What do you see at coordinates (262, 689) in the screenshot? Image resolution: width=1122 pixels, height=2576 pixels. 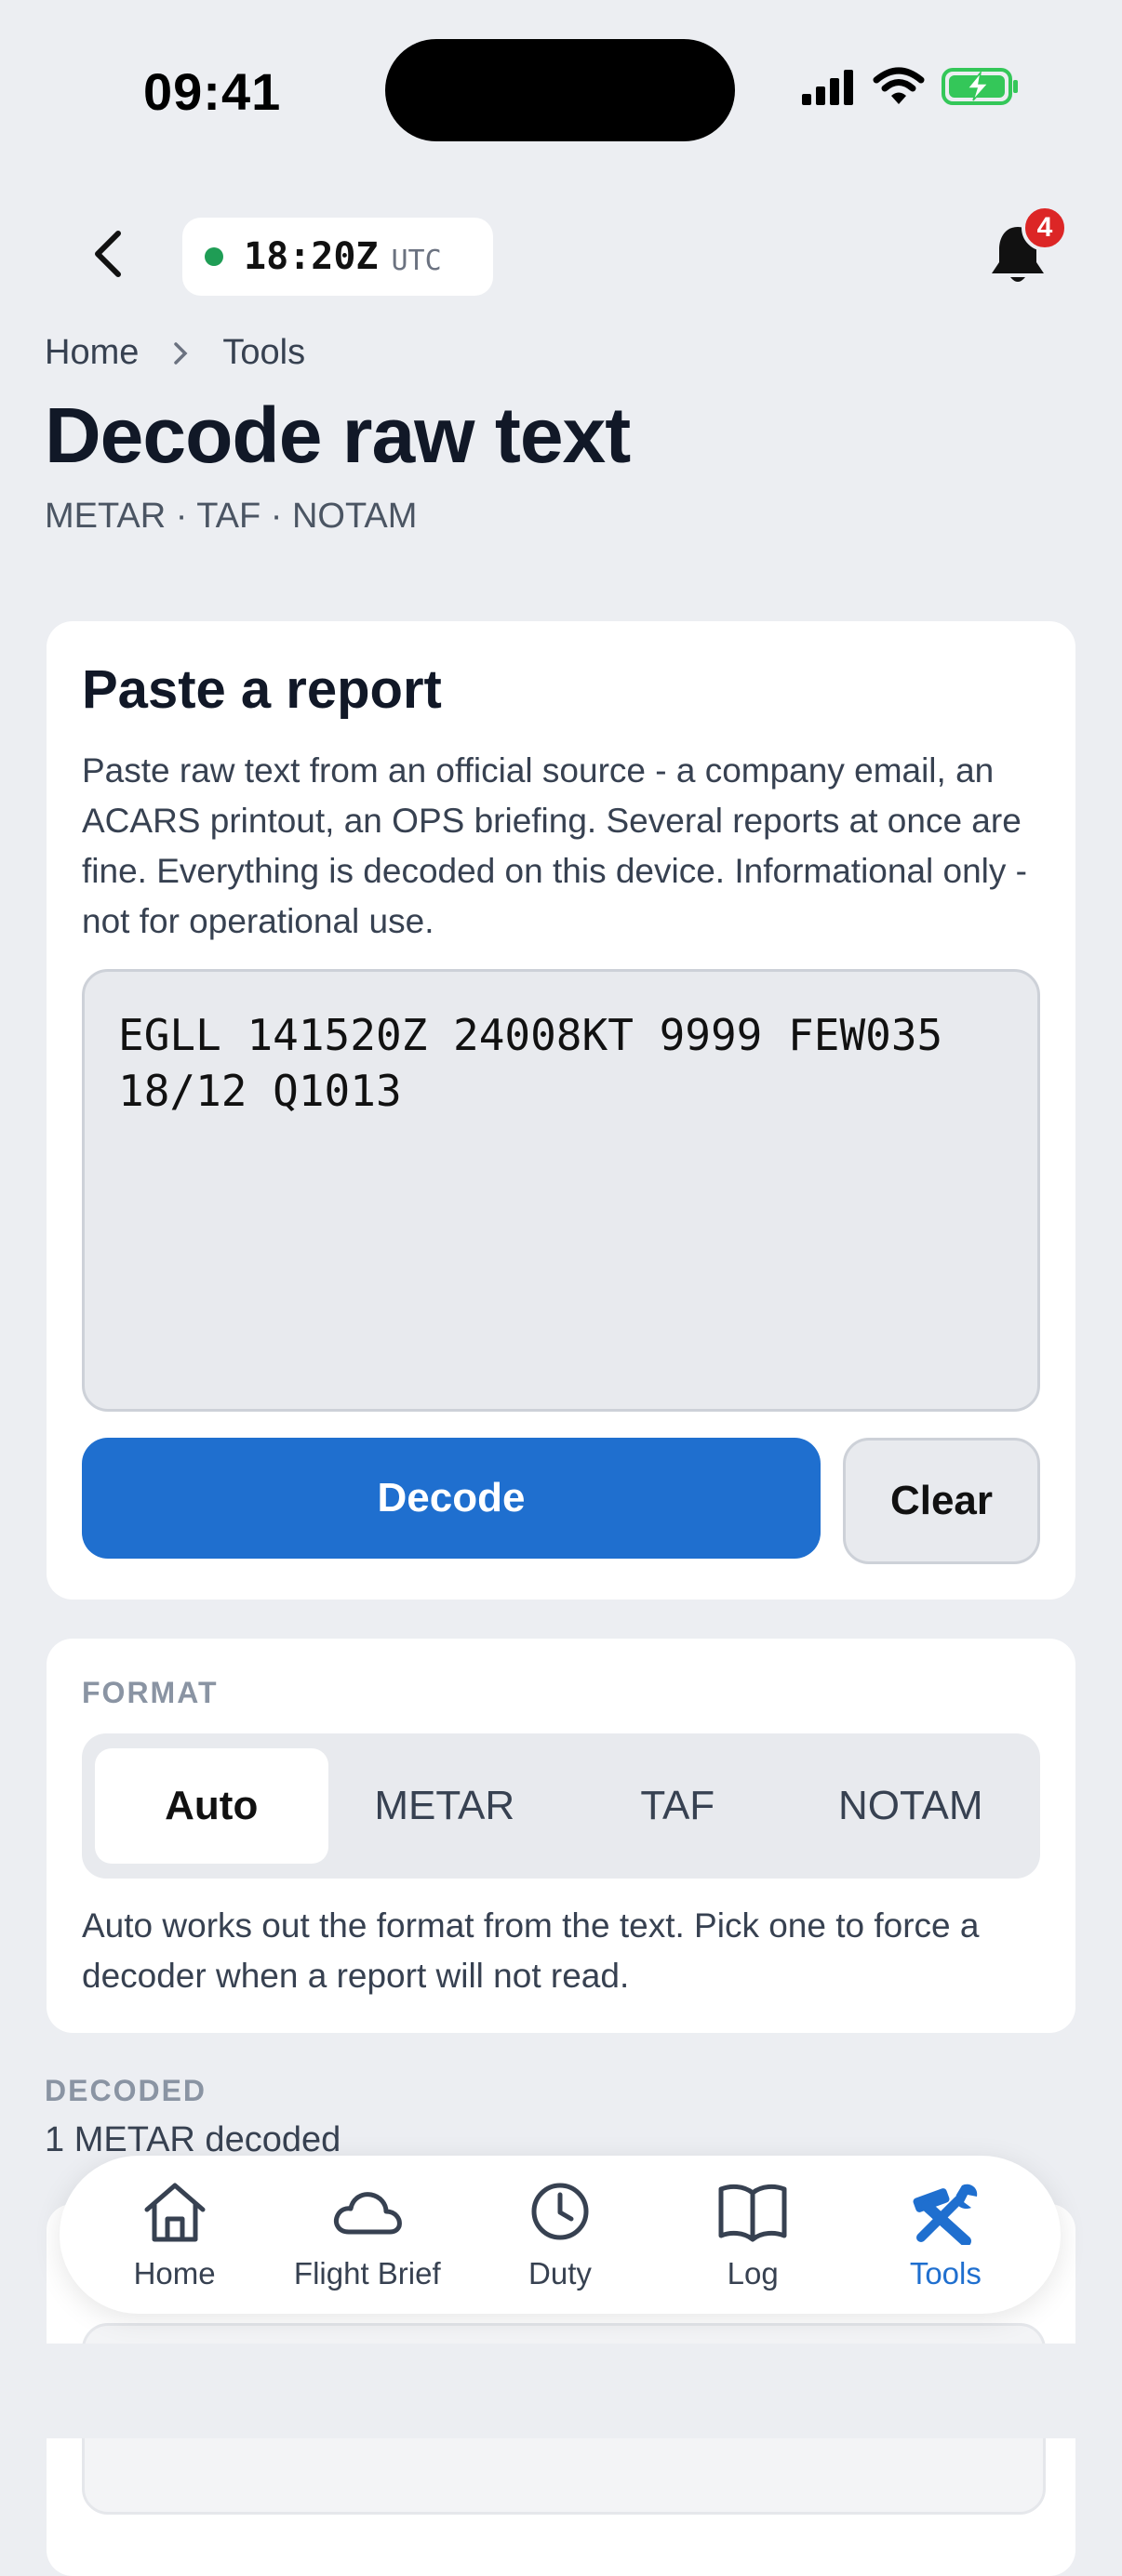 I see `paste-card-title: Paste a report` at bounding box center [262, 689].